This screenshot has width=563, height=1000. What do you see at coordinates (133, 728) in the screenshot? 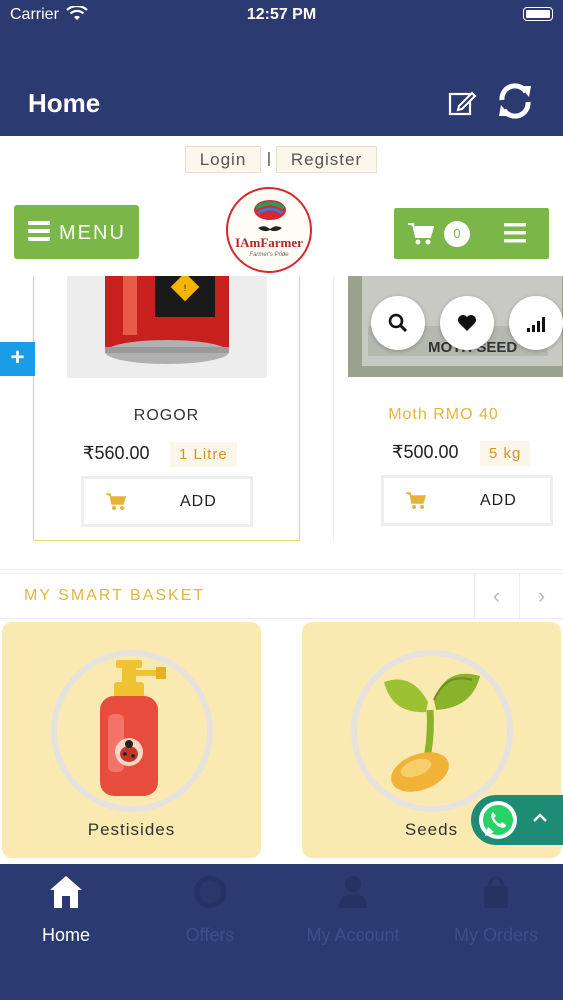
I see `sprayer-icon` at bounding box center [133, 728].